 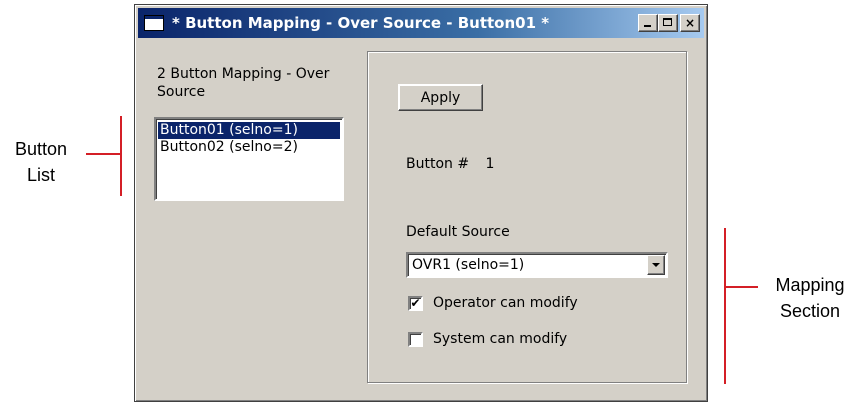 I want to click on maximize-button, so click(x=668, y=23).